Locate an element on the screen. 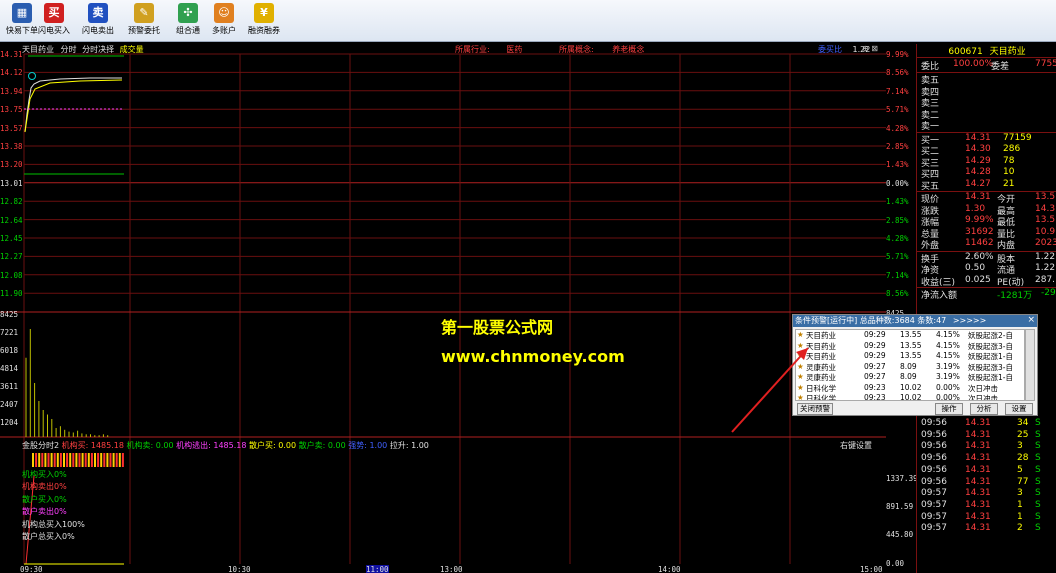 This screenshot has height=573, width=1056. bid-label: 买五 is located at coordinates (930, 186).